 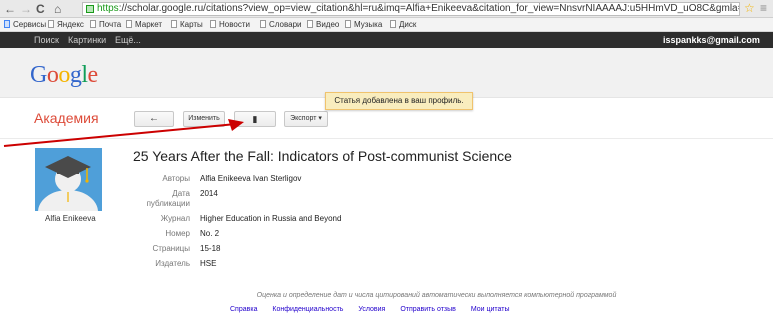 I want to click on author-name: Alfia Enikeeva, so click(x=70, y=218).